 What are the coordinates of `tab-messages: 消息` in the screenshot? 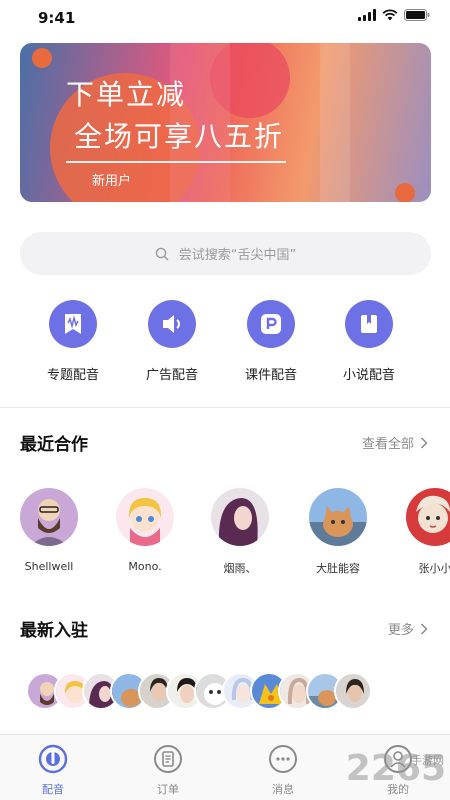 It's located at (283, 770).